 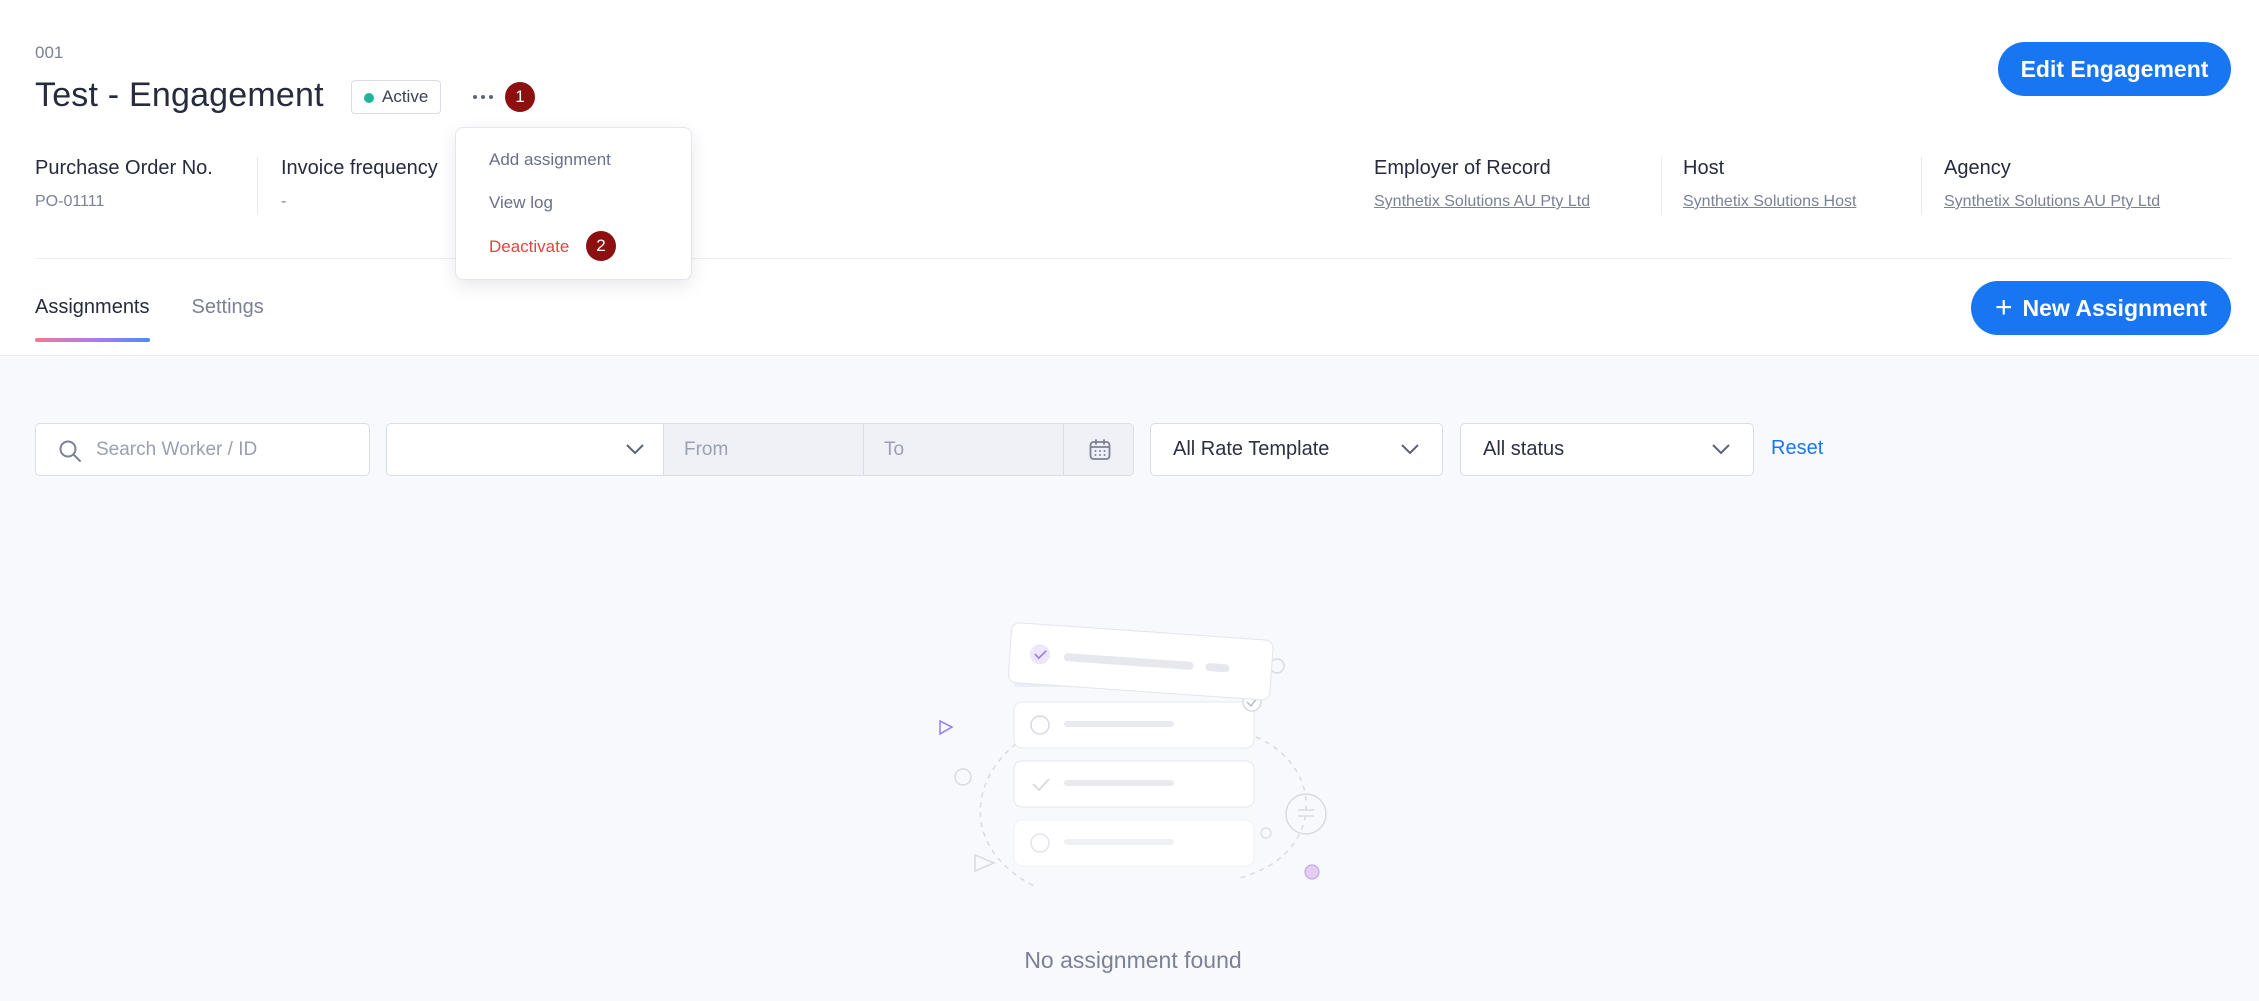 I want to click on status-select: All status, so click(x=1607, y=449).